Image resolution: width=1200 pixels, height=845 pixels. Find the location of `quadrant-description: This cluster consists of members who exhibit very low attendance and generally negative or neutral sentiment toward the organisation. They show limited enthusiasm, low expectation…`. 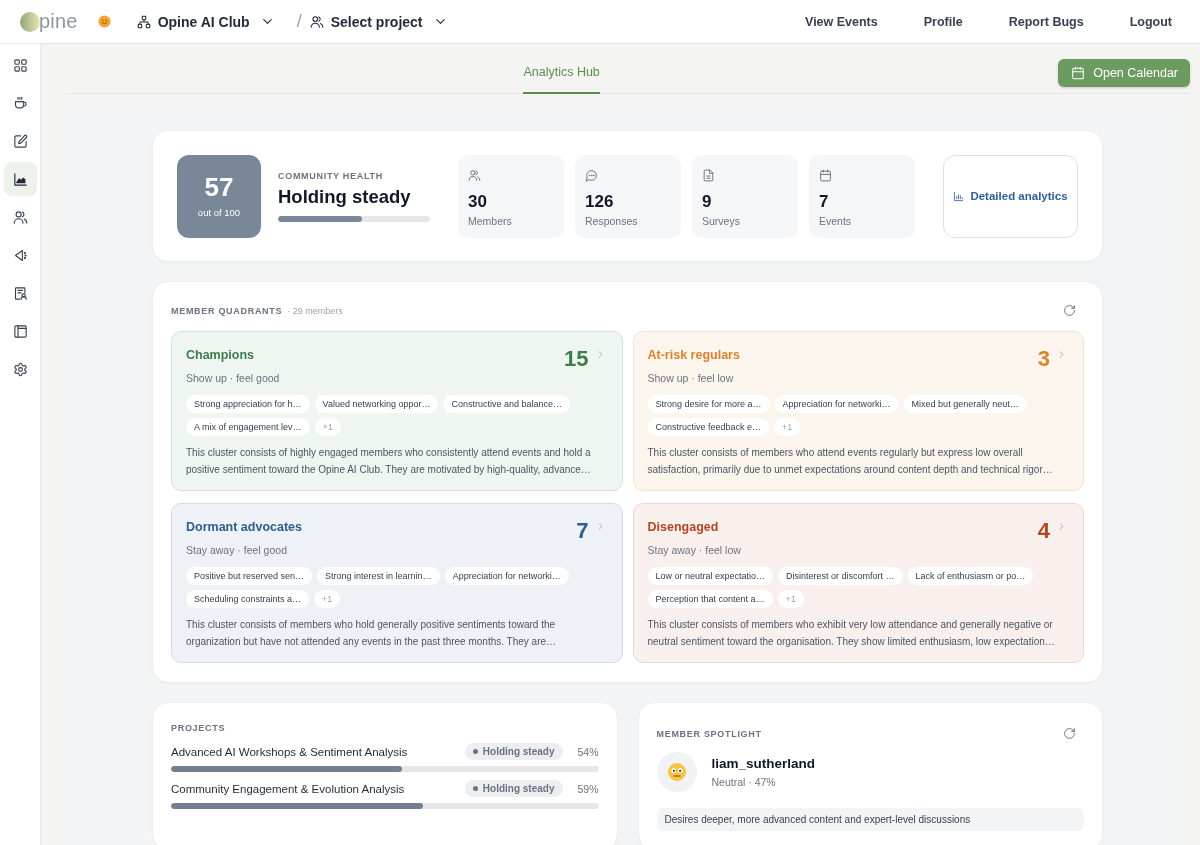

quadrant-description: This cluster consists of members who exhibit very low attendance and generally negative or neutral sentiment toward the organisation. They show limited enthusiasm, low expectation… is located at coordinates (851, 633).